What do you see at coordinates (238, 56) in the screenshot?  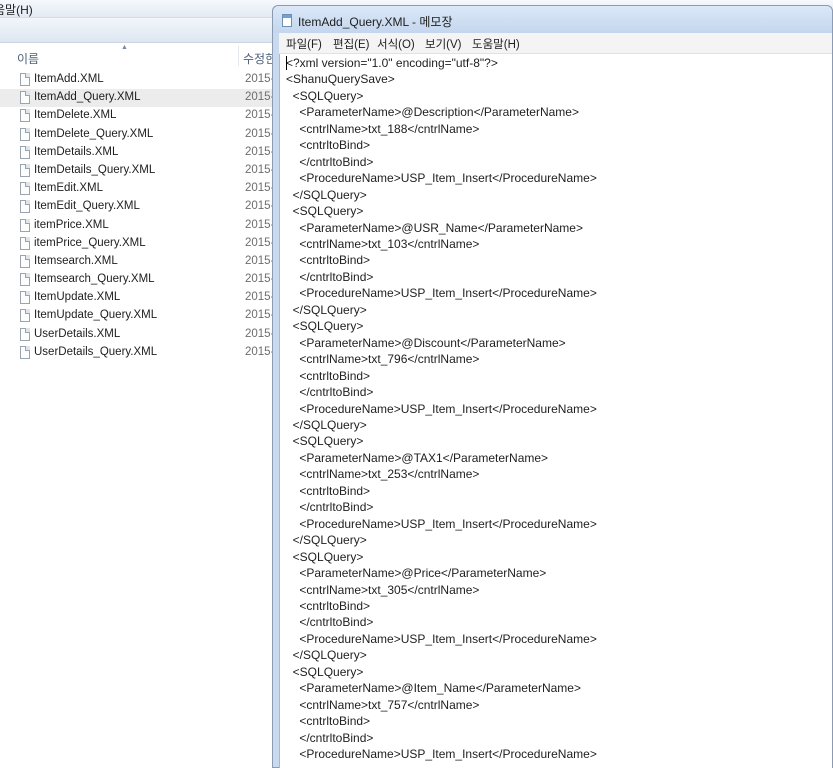 I see `column-divider` at bounding box center [238, 56].